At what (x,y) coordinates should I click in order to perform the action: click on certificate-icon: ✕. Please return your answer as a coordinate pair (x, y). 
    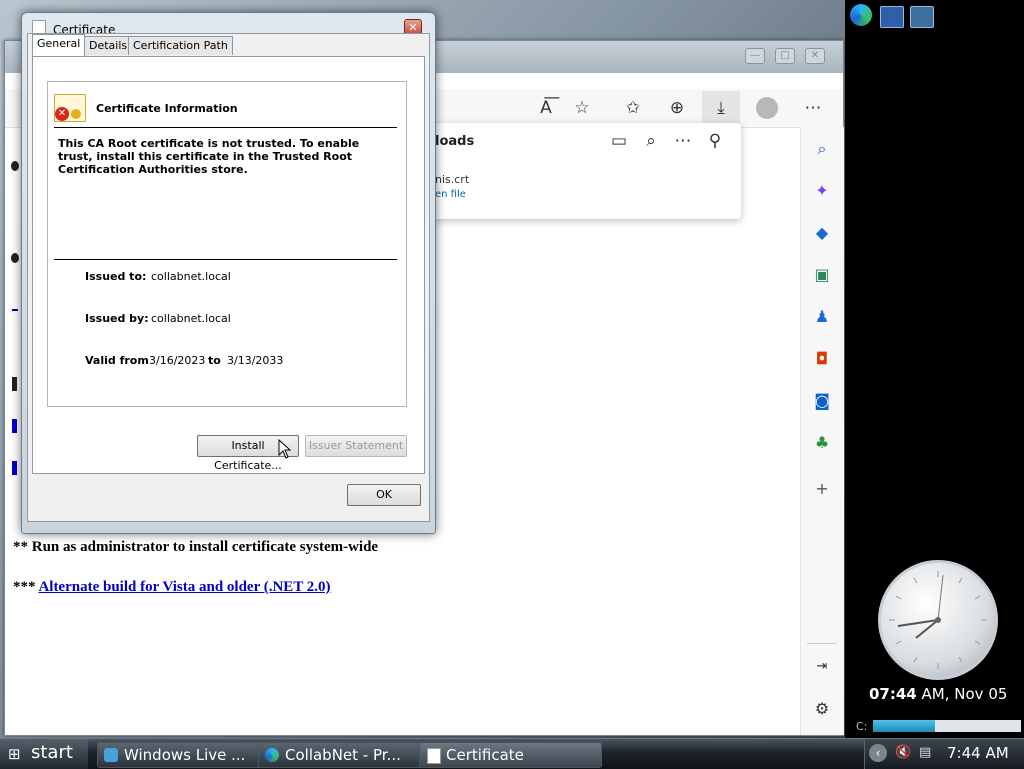
    Looking at the image, I should click on (70, 108).